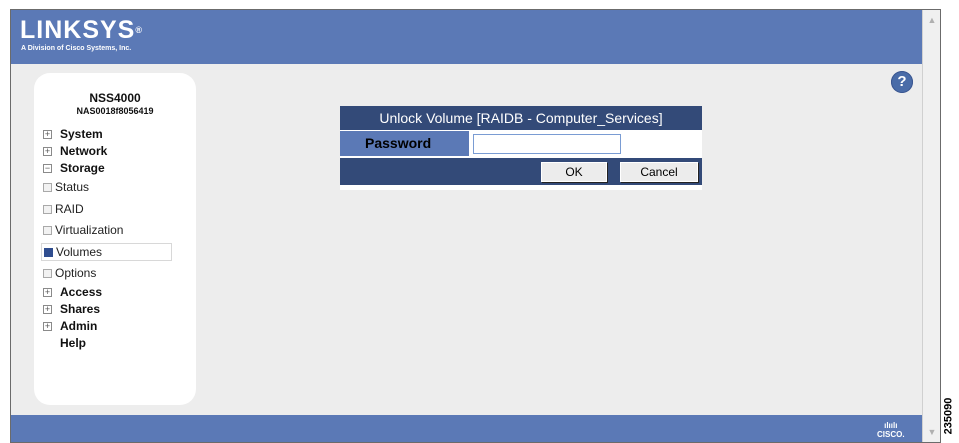 The image size is (959, 443). I want to click on cisco-bars-icon: ılıılı, so click(891, 425).